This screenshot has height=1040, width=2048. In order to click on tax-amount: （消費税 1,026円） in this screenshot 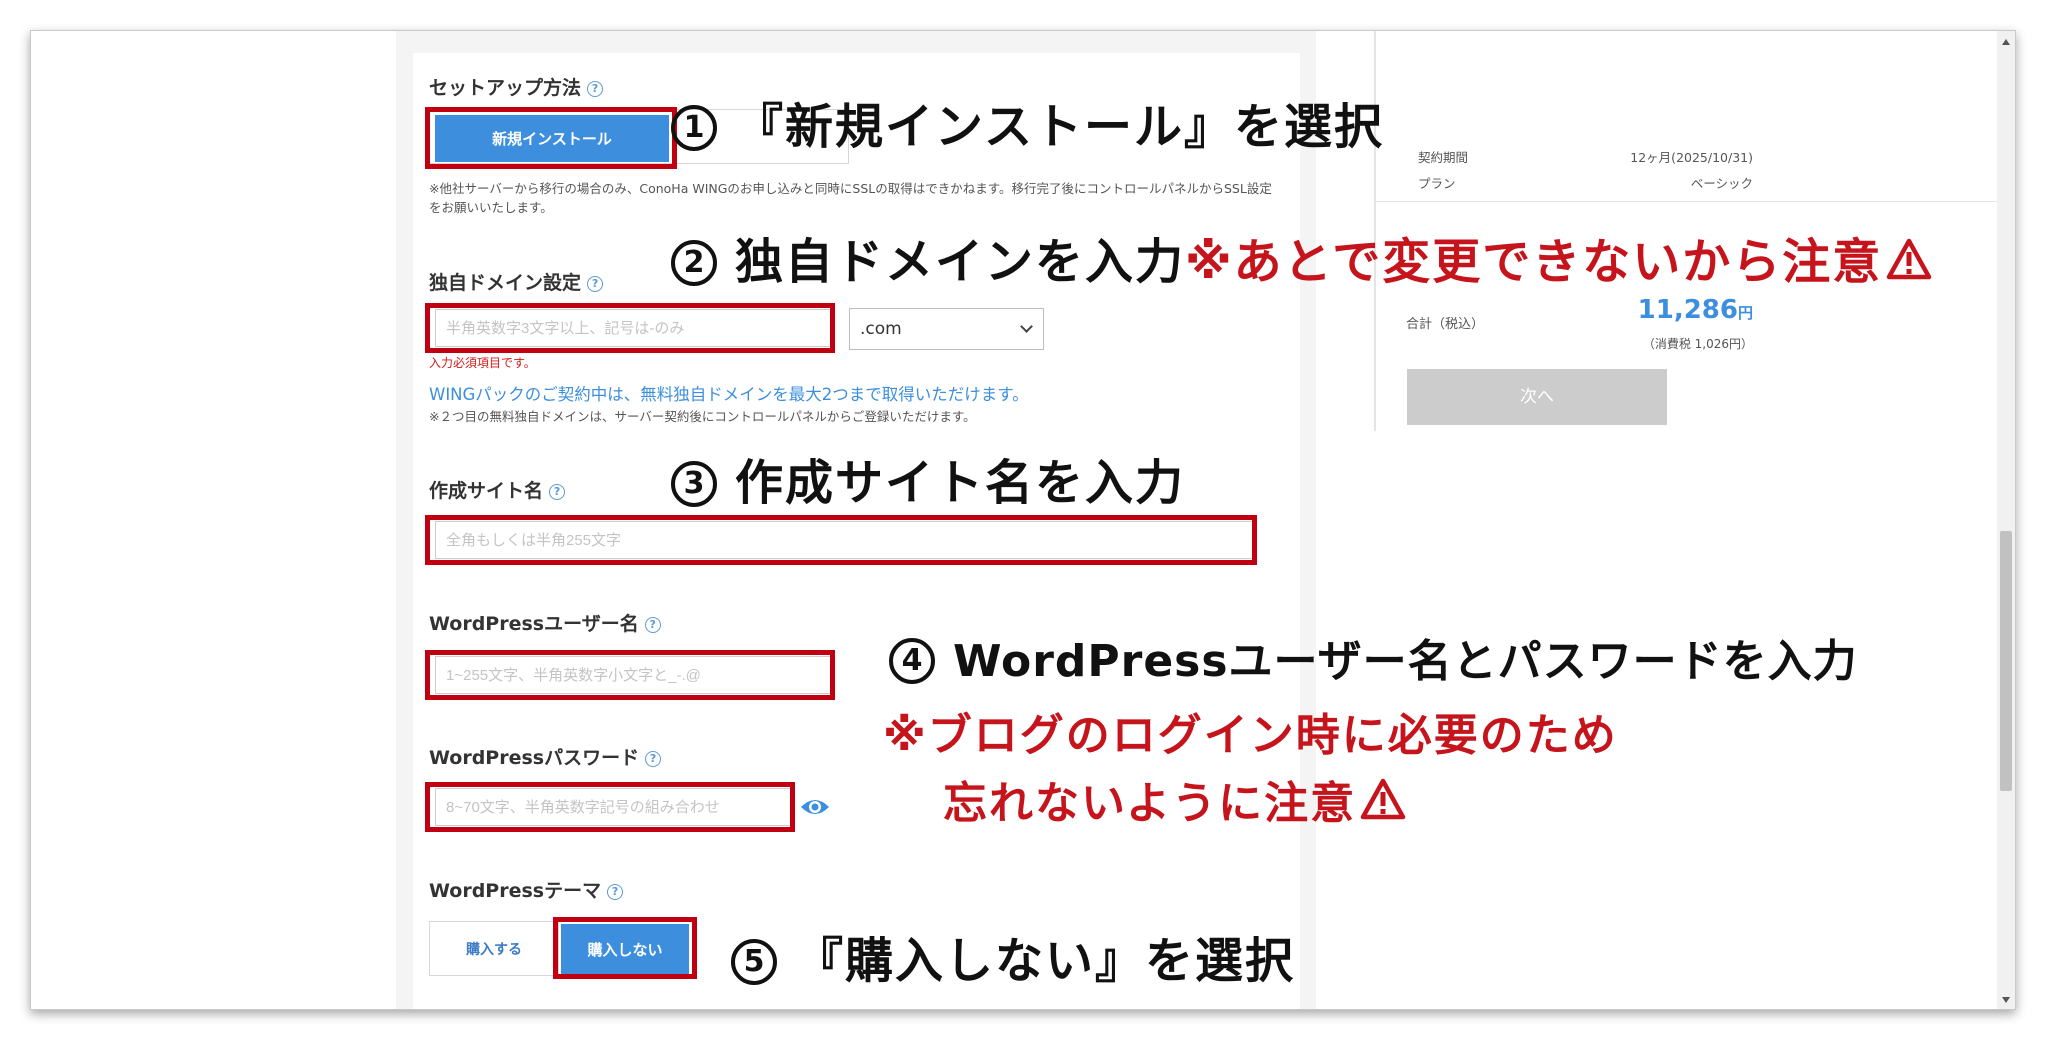, I will do `click(1697, 344)`.